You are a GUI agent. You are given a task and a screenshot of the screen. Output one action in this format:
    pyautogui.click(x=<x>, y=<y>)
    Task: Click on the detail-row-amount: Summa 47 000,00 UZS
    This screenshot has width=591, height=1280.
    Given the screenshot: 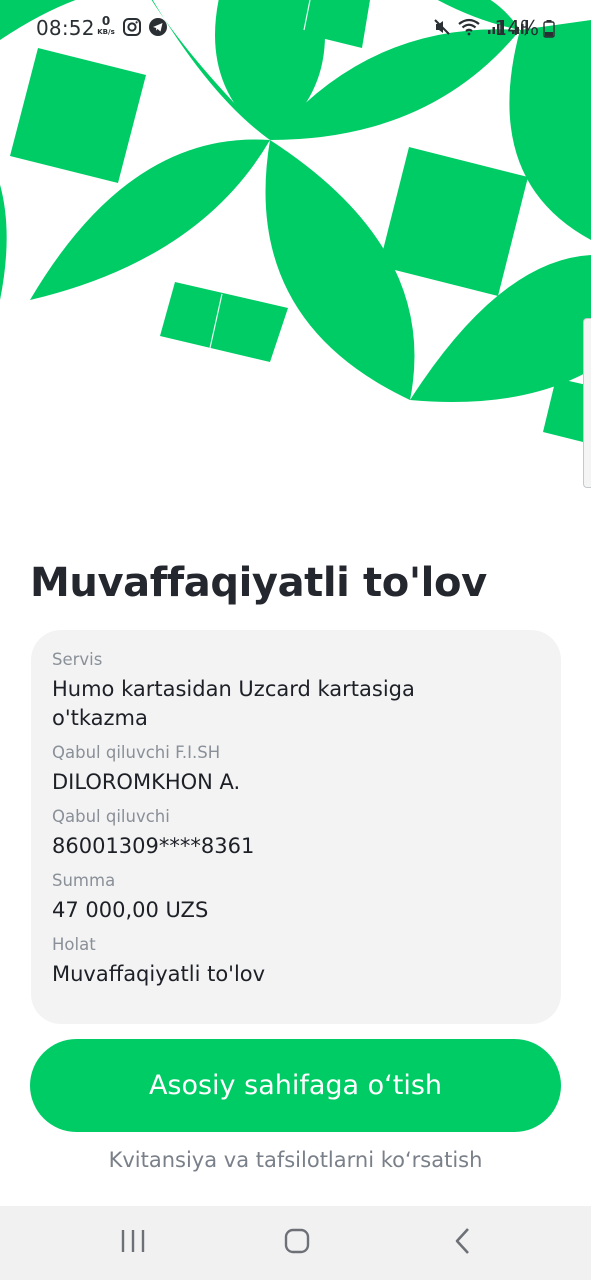 What is the action you would take?
    pyautogui.click(x=296, y=898)
    